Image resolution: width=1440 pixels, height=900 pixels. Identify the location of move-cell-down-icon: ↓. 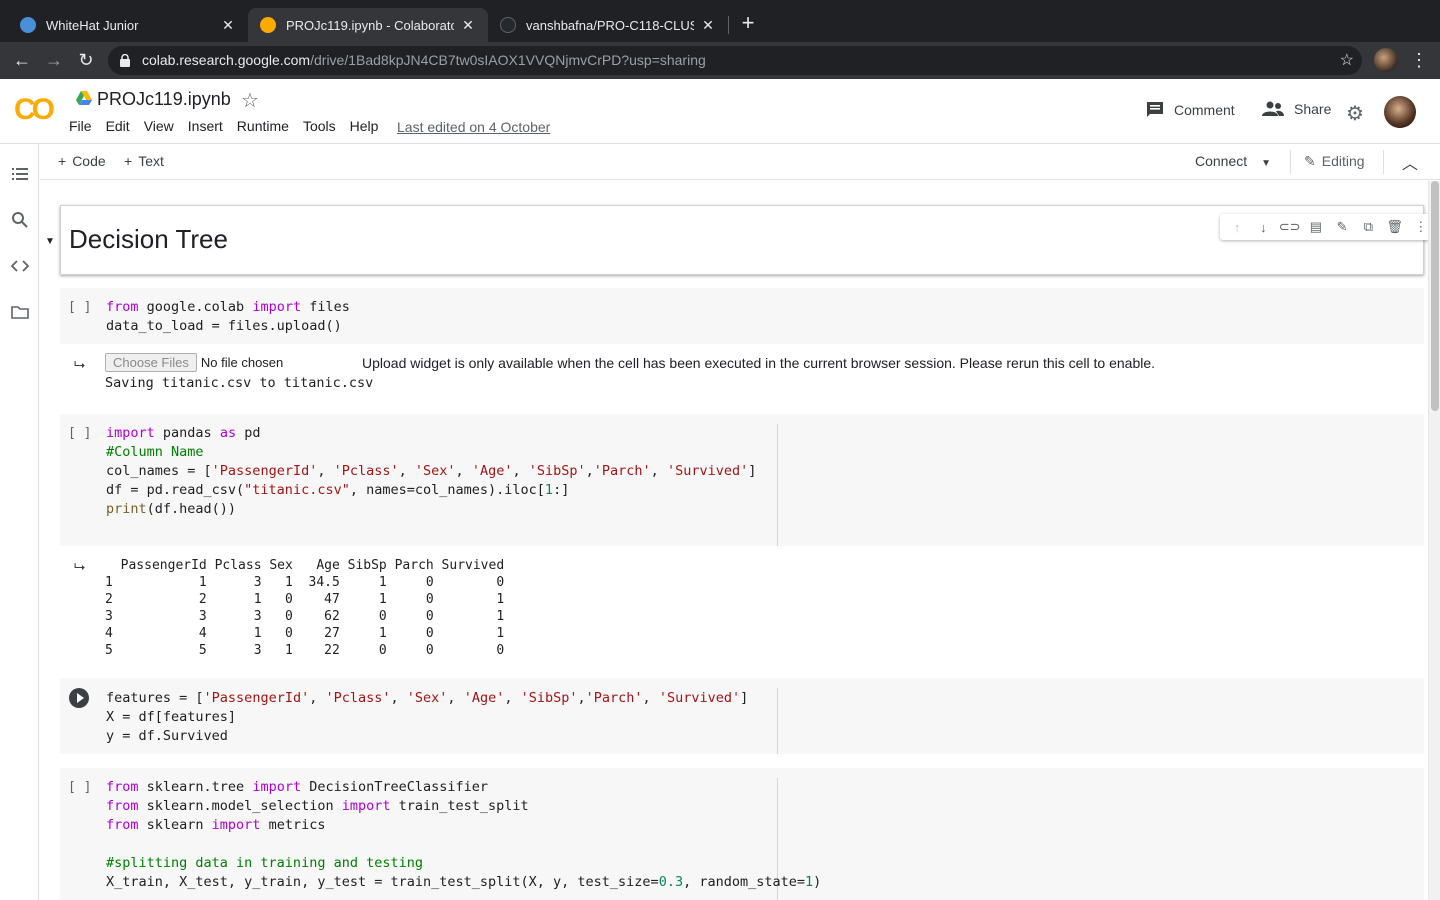
(1263, 227).